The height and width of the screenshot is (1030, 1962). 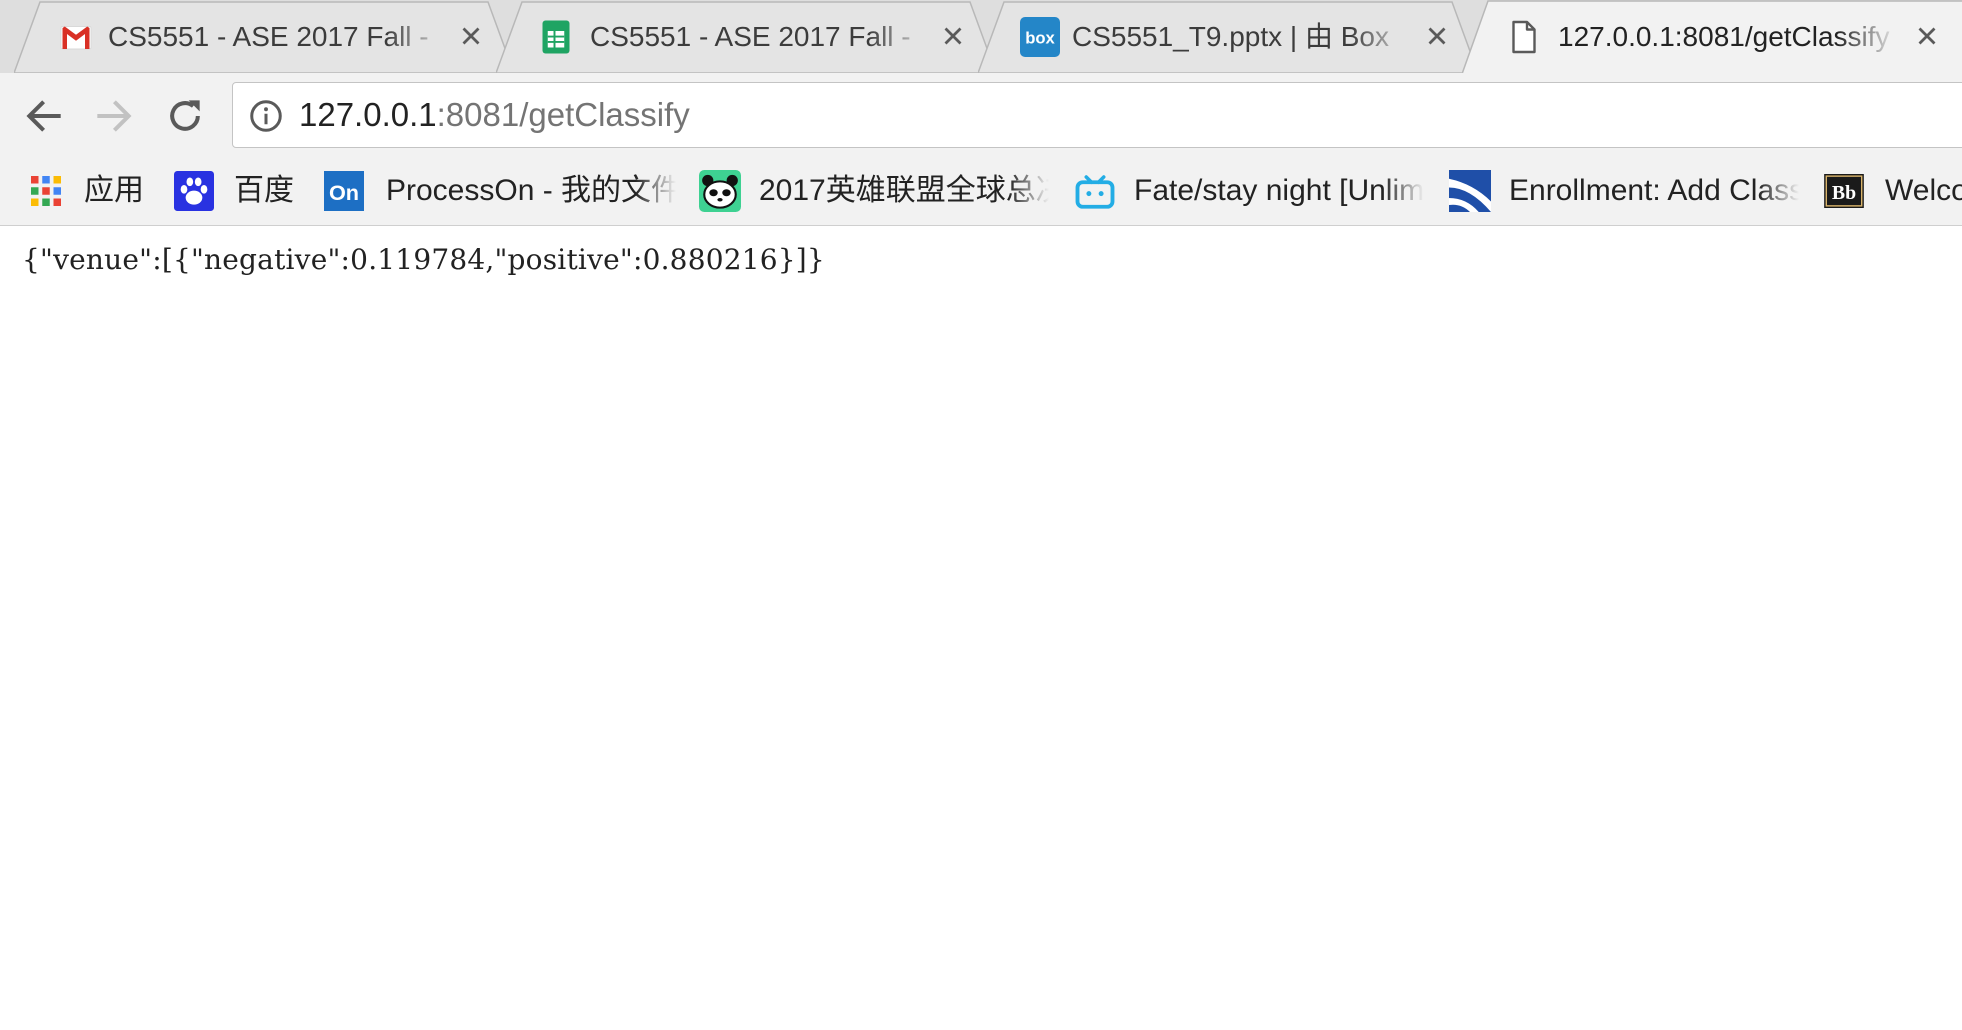 I want to click on bookmark-baidu: 百度, so click(x=239, y=191).